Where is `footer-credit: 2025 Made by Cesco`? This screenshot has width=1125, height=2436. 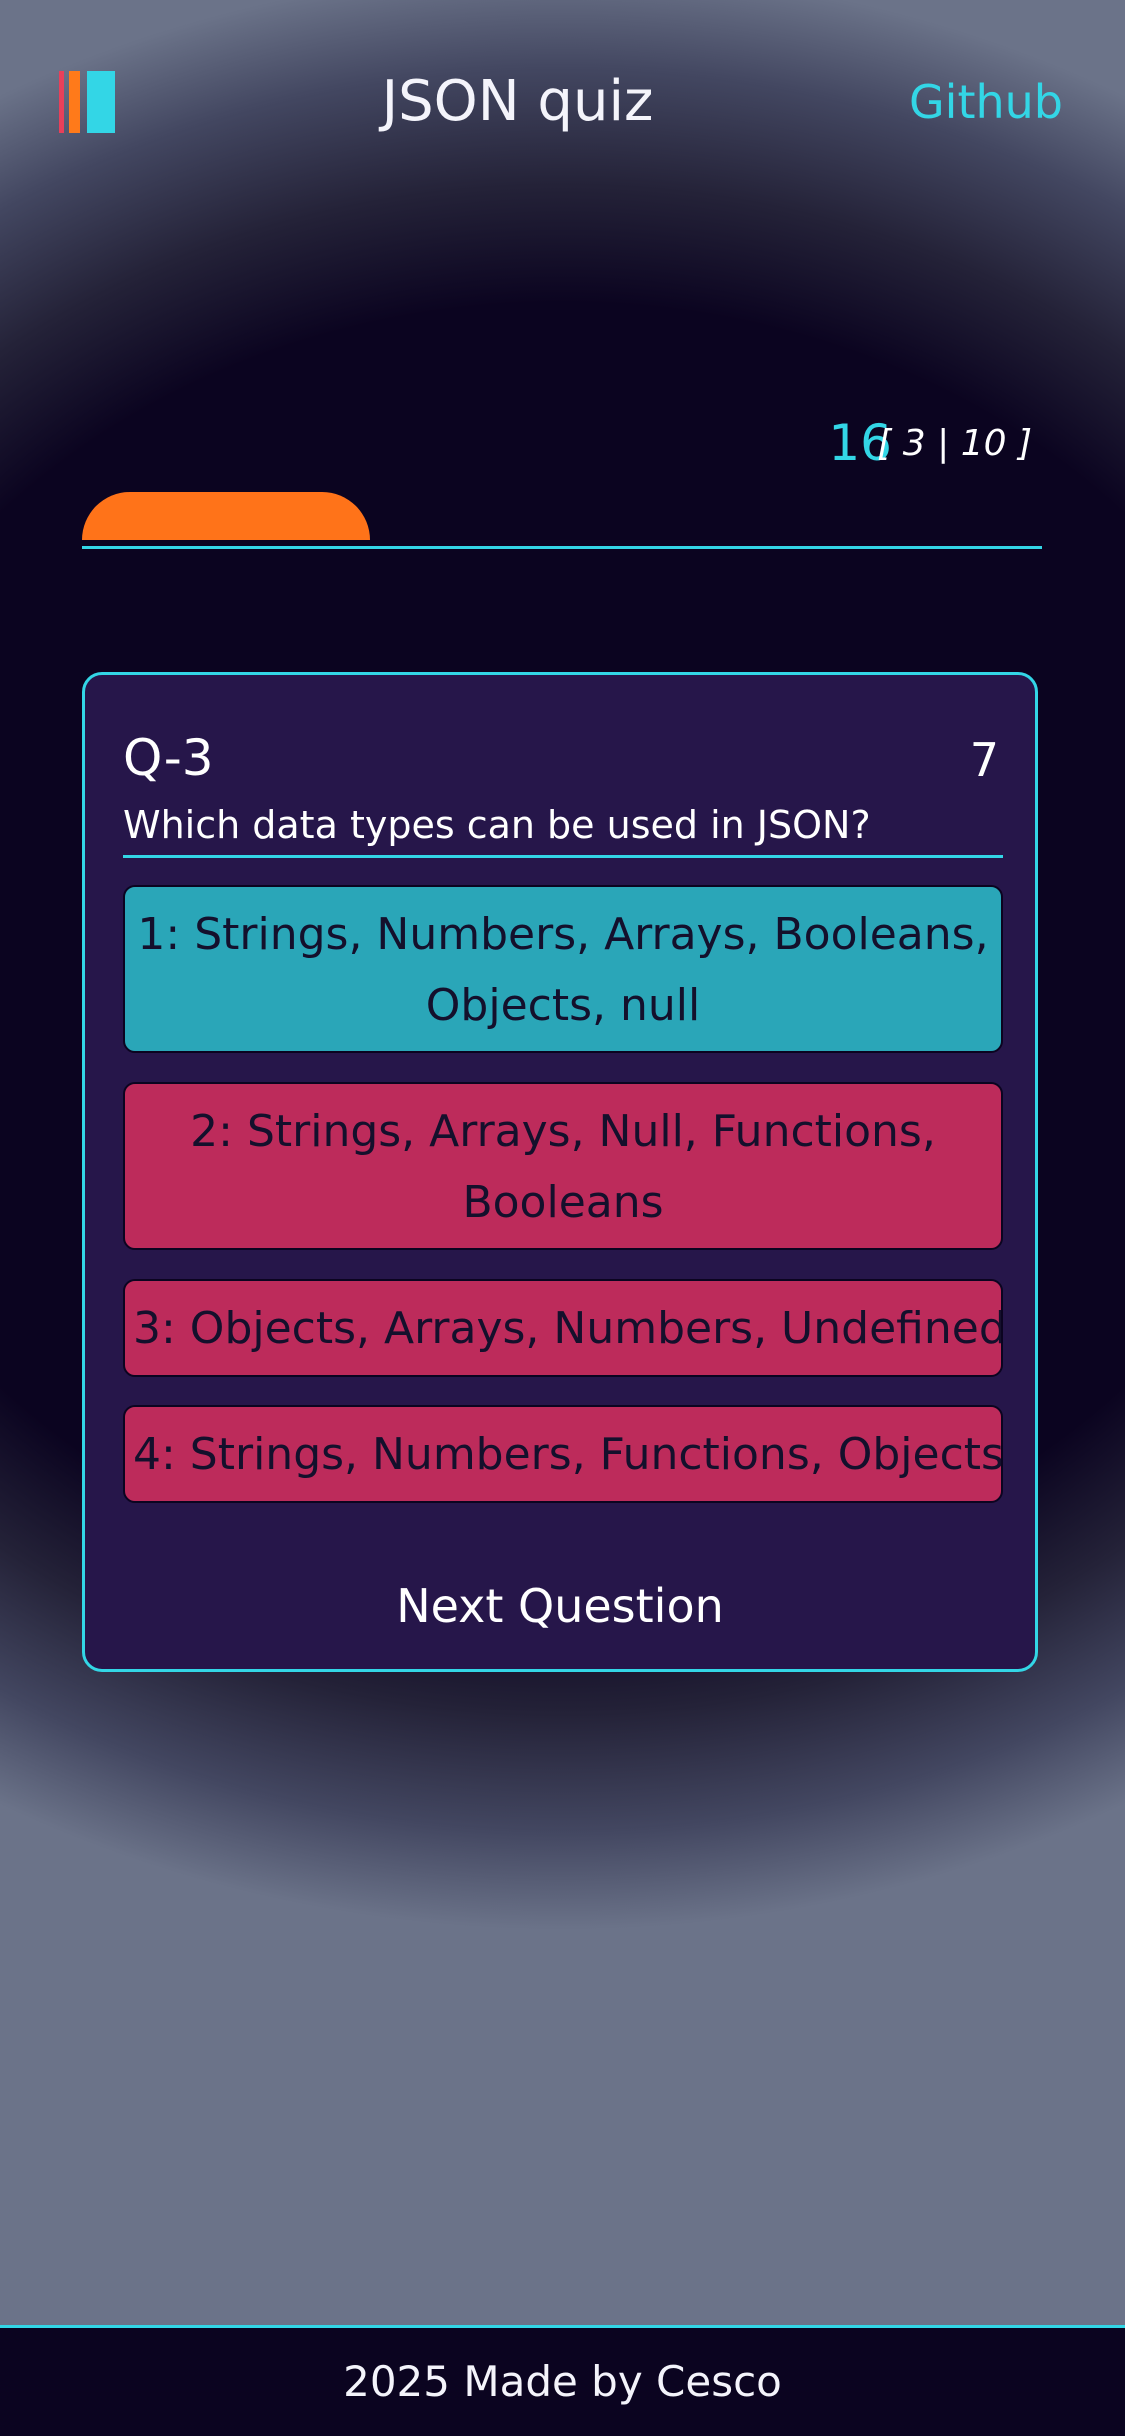 footer-credit: 2025 Made by Cesco is located at coordinates (562, 2381).